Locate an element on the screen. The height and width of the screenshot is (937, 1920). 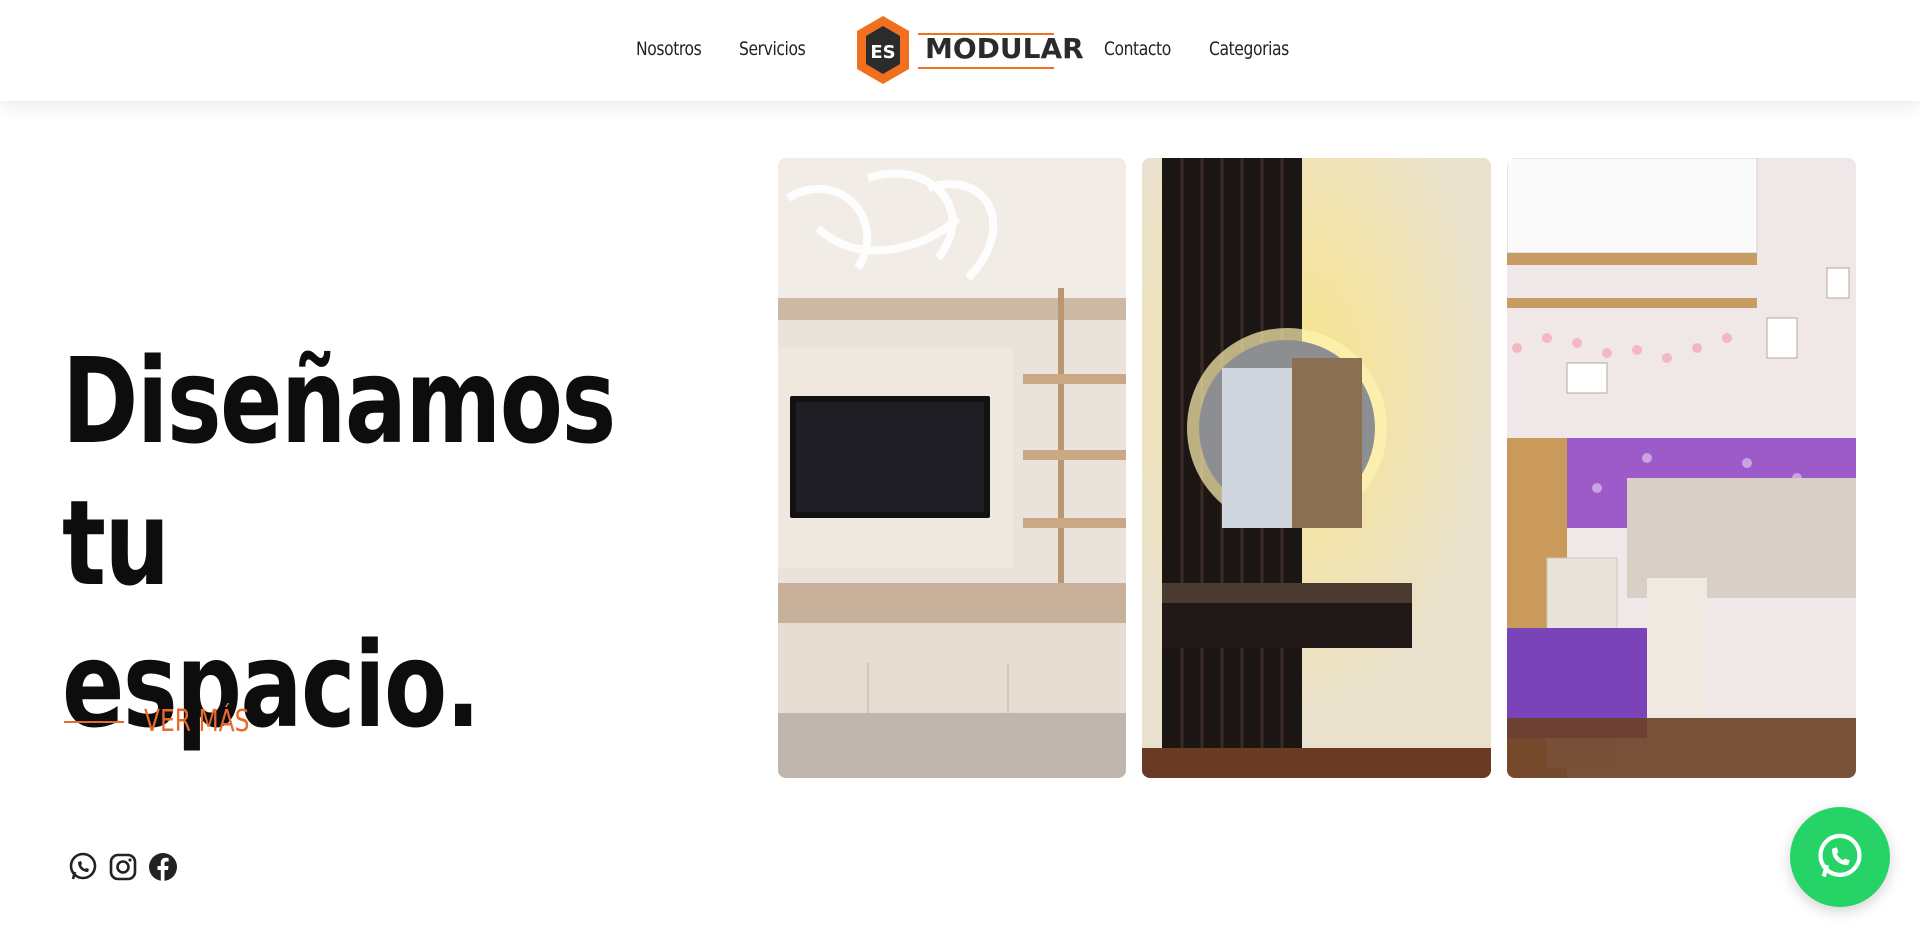
nav-link-contacto: Contacto is located at coordinates (1137, 49).